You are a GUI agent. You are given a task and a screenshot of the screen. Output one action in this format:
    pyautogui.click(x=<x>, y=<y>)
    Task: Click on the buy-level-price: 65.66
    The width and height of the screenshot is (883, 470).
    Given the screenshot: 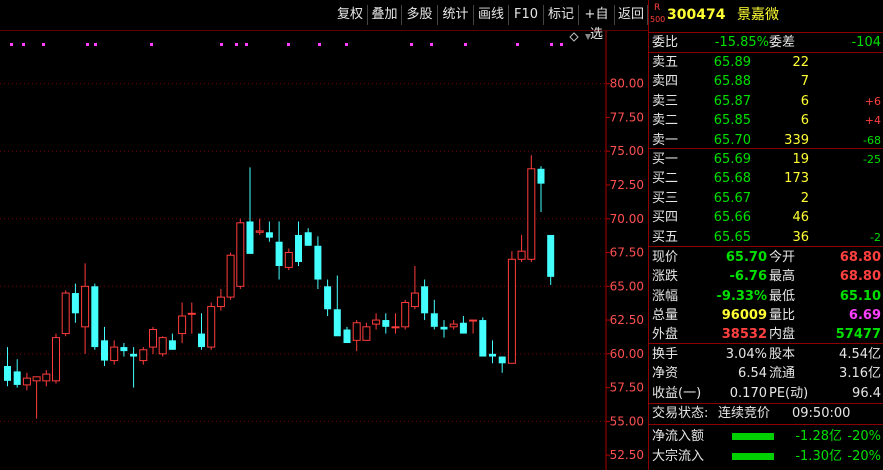 What is the action you would take?
    pyautogui.click(x=732, y=218)
    